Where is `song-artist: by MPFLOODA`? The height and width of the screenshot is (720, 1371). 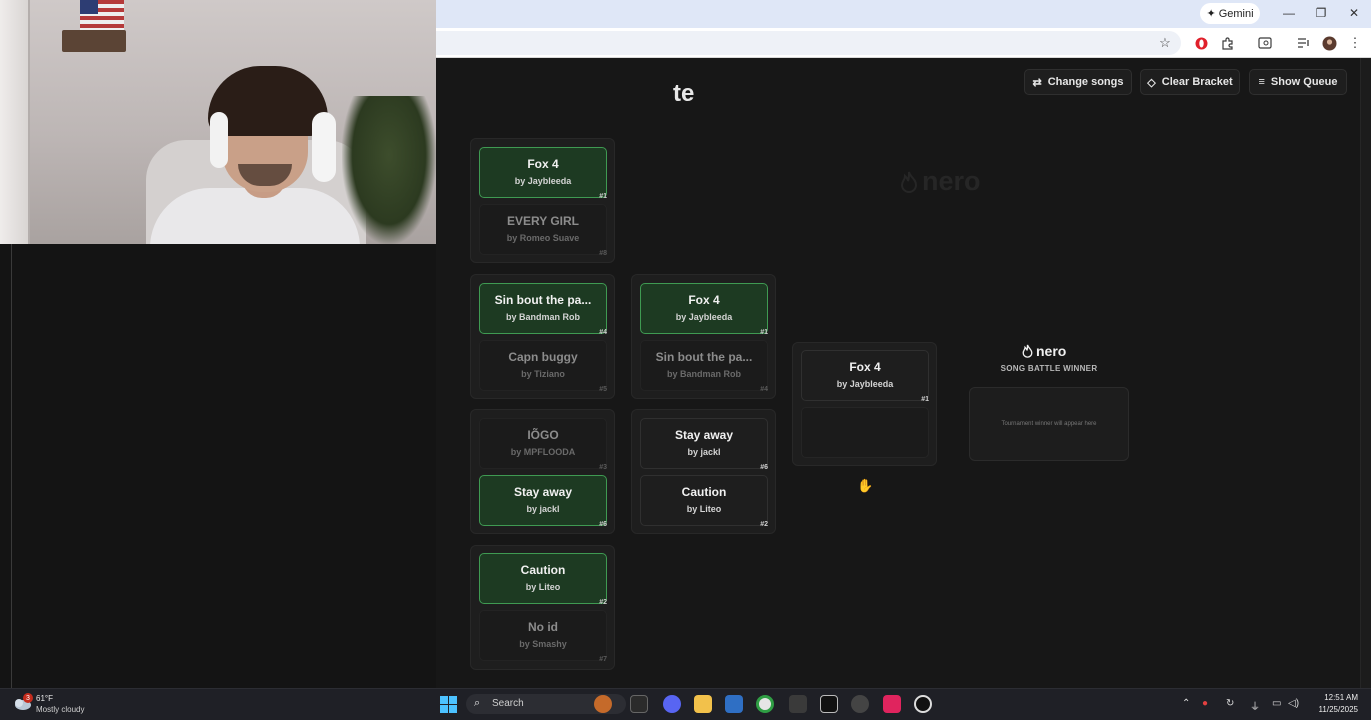 song-artist: by MPFLOODA is located at coordinates (543, 452).